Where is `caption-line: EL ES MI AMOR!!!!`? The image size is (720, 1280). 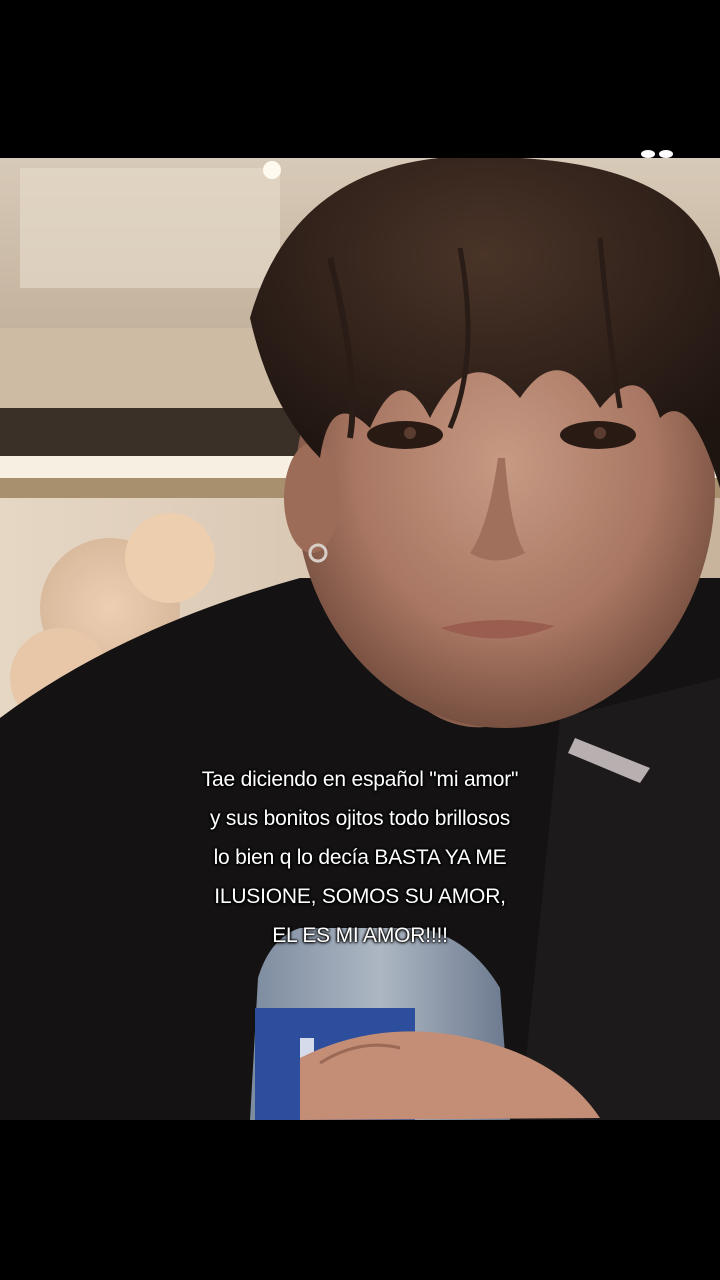 caption-line: EL ES MI AMOR!!!! is located at coordinates (360, 935).